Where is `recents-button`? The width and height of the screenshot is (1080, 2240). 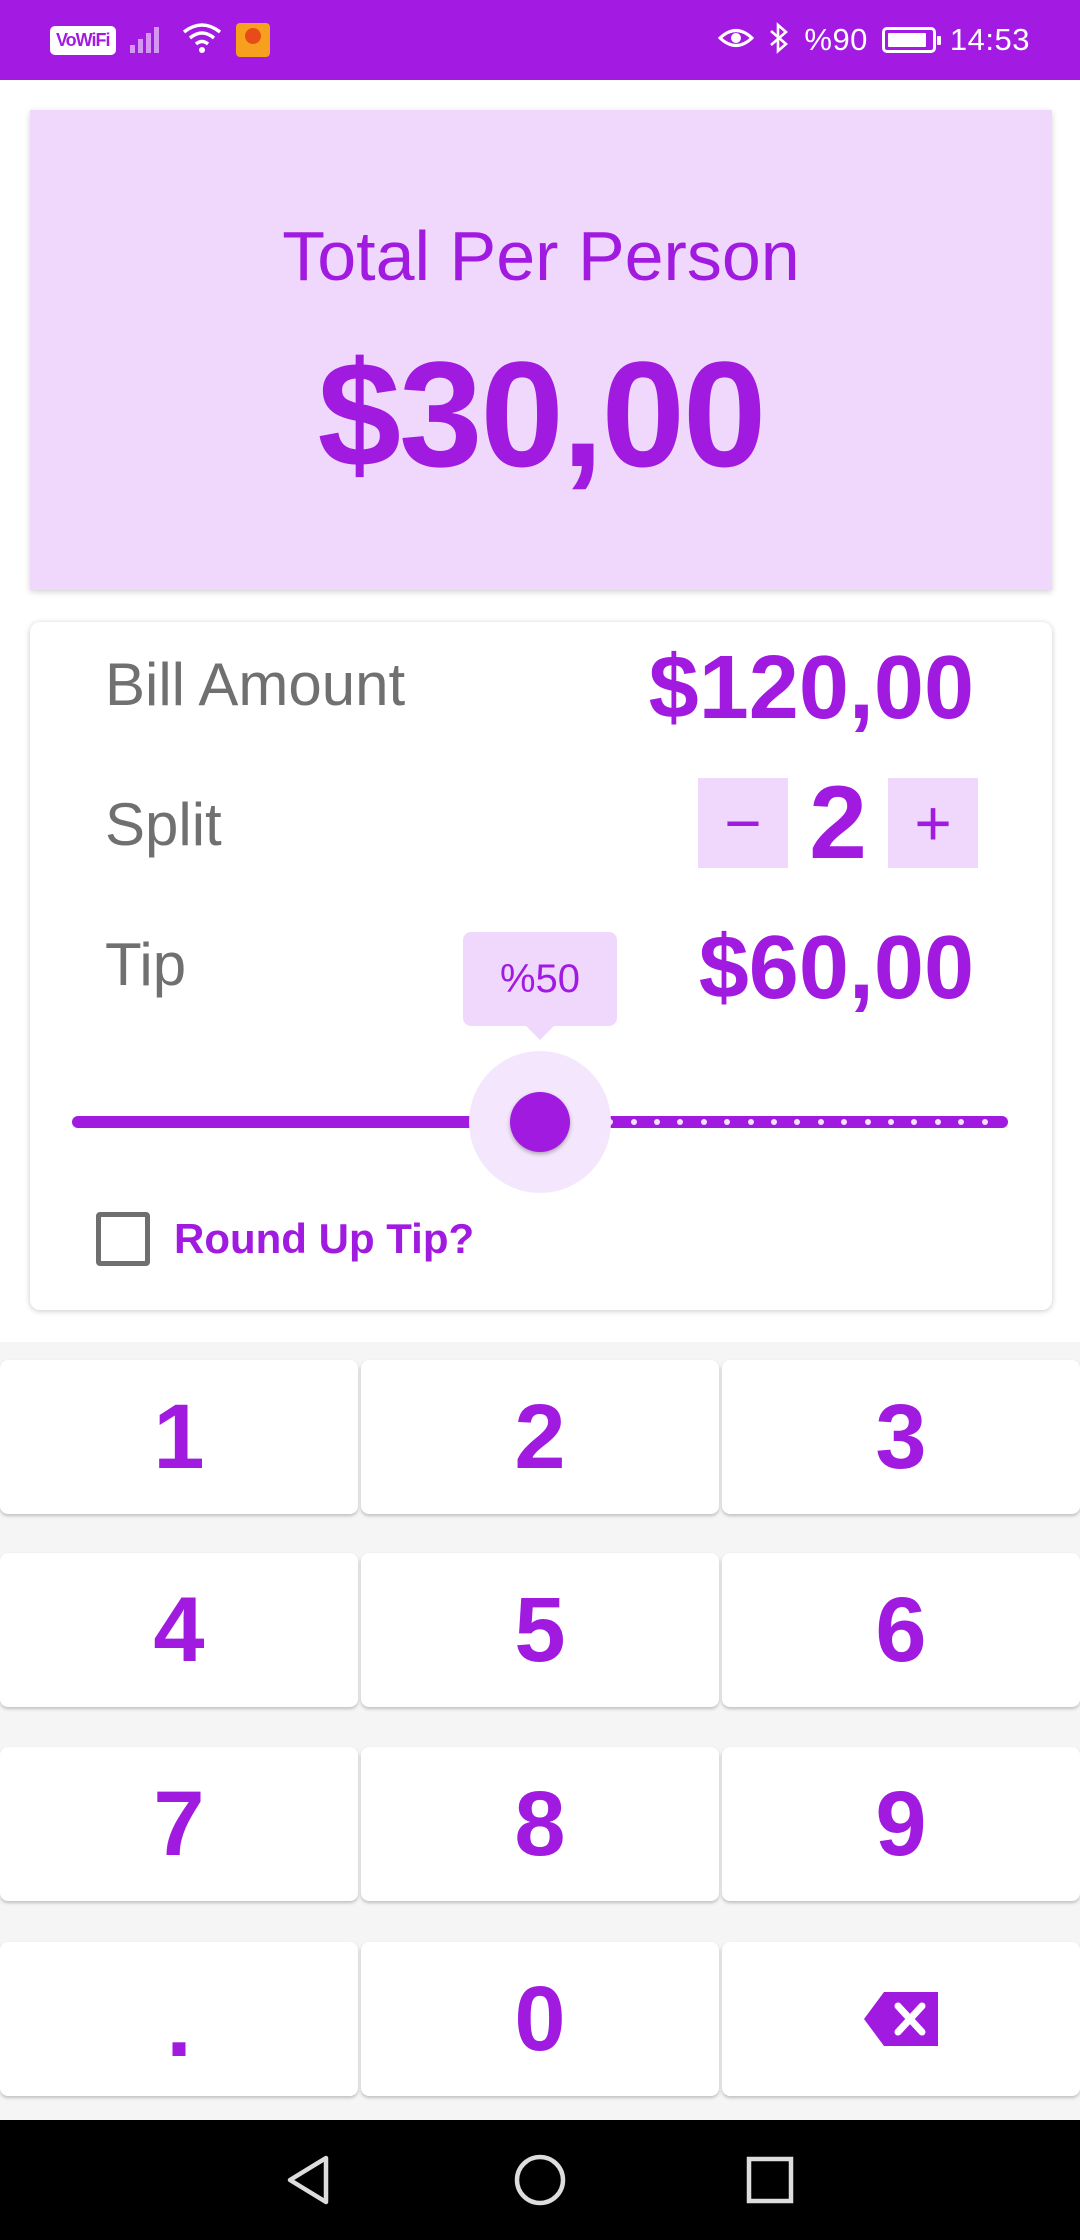 recents-button is located at coordinates (770, 2180).